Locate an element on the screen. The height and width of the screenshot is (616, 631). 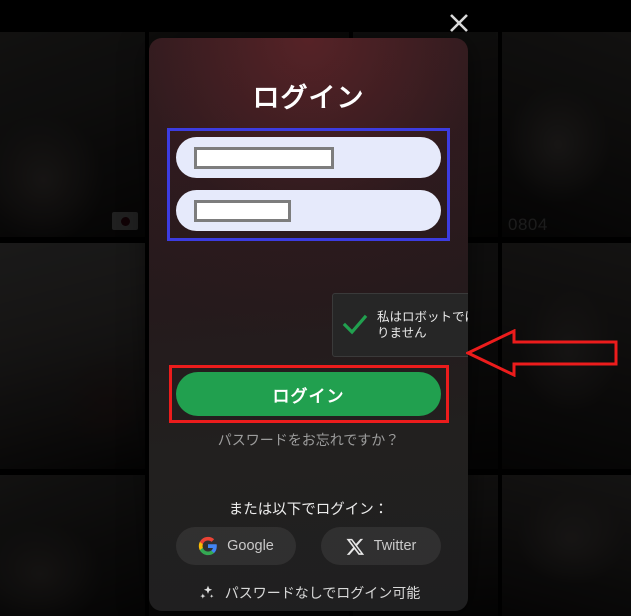
close-x-icon is located at coordinates (459, 23).